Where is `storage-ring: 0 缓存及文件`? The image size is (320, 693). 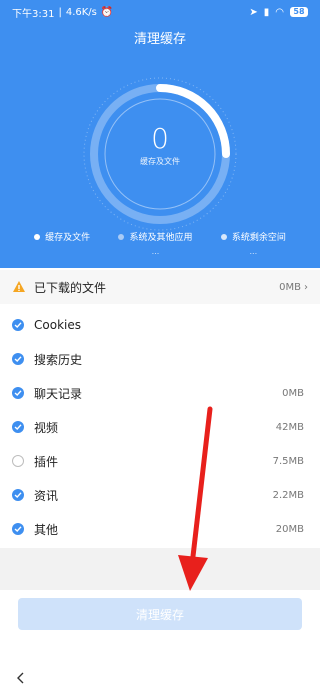 storage-ring: 0 缓存及文件 is located at coordinates (160, 154).